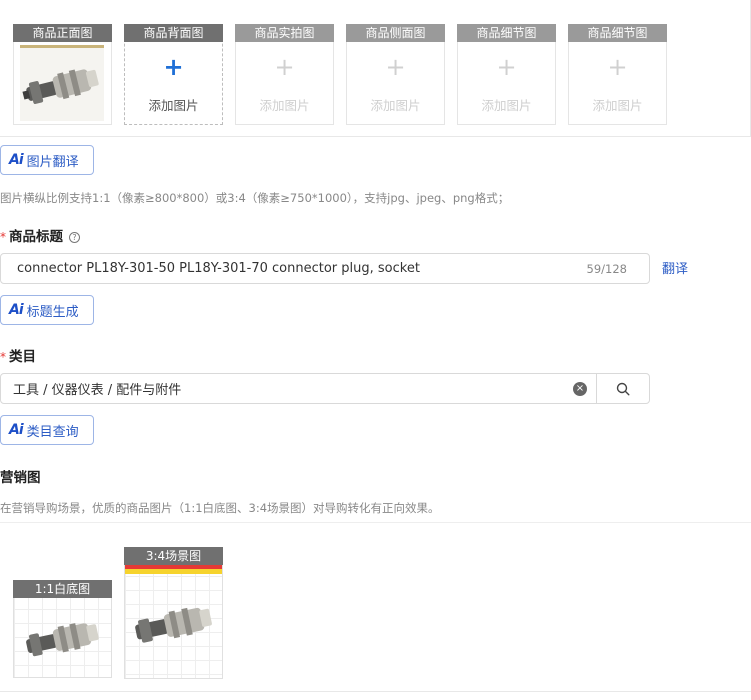 The width and height of the screenshot is (751, 700). What do you see at coordinates (97, 390) in the screenshot?
I see `category-input-value: 工具 / 仪器仪表 / 配件与附件` at bounding box center [97, 390].